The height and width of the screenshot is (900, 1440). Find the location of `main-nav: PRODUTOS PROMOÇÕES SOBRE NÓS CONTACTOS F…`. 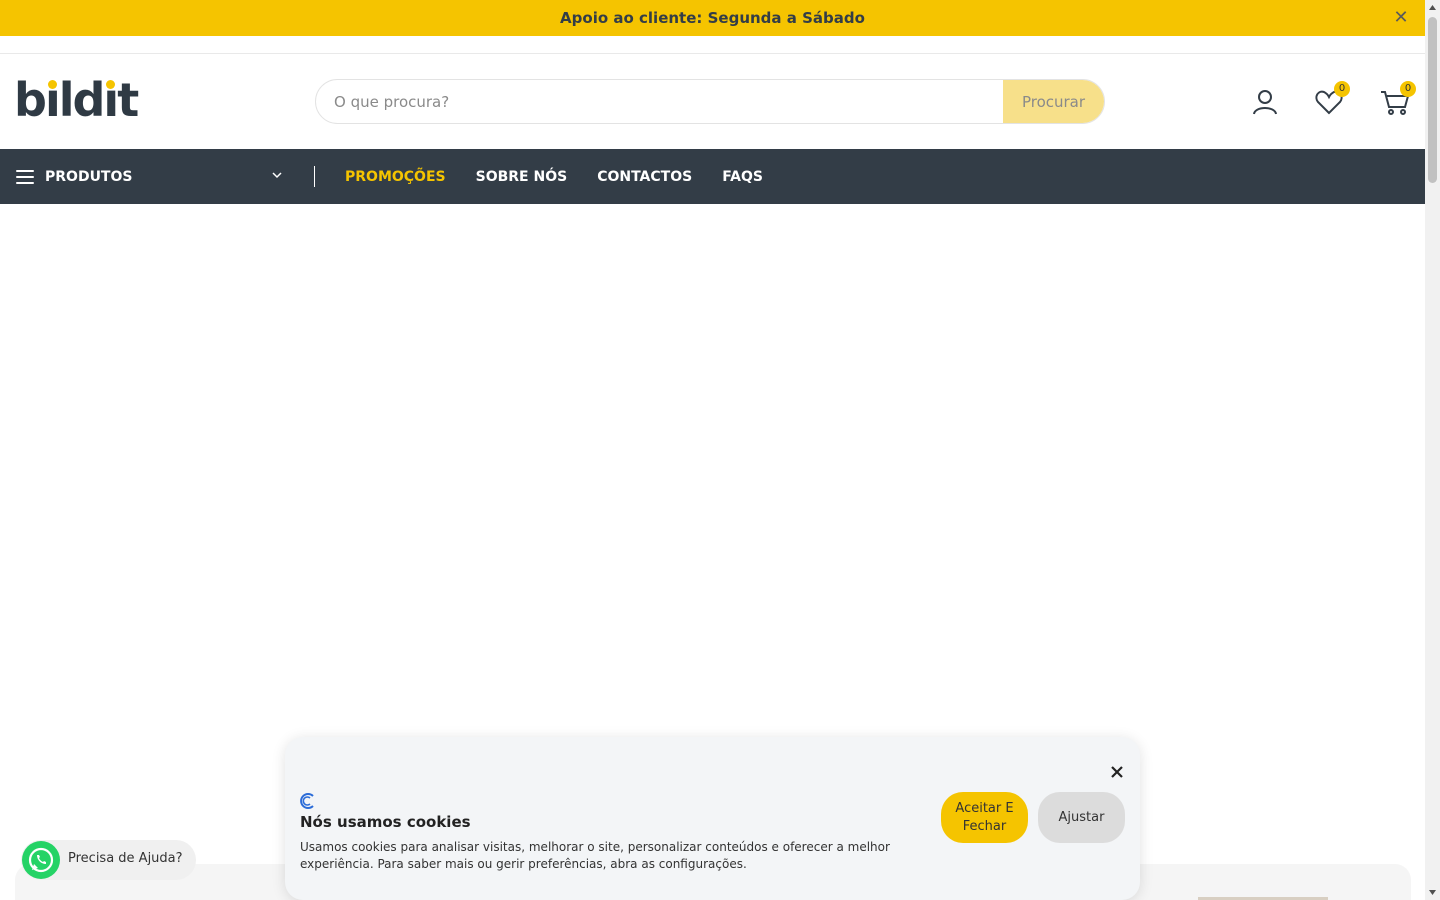

main-nav: PRODUTOS PROMOÇÕES SOBRE NÓS CONTACTOS F… is located at coordinates (712, 176).